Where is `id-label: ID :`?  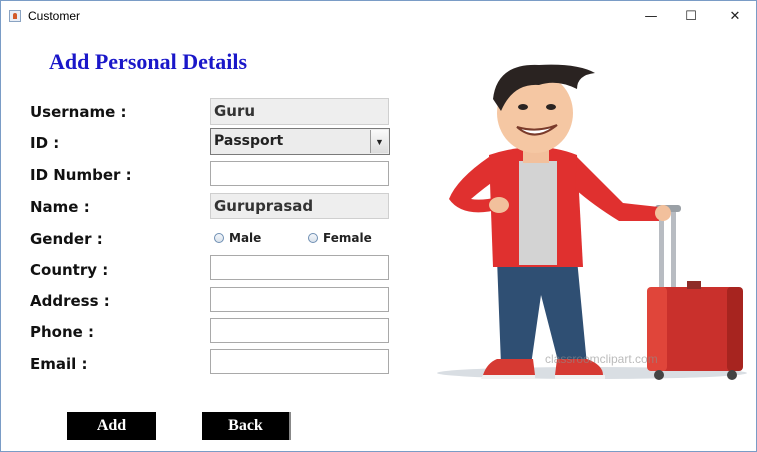
id-label: ID : is located at coordinates (45, 143).